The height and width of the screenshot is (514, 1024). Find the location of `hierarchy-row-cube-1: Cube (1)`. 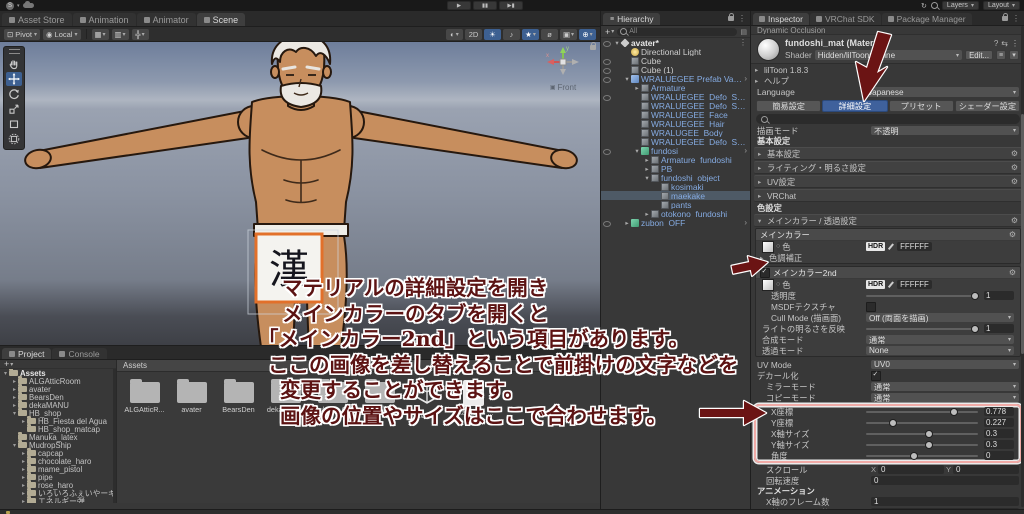

hierarchy-row-cube-1: Cube (1) is located at coordinates (676, 69).